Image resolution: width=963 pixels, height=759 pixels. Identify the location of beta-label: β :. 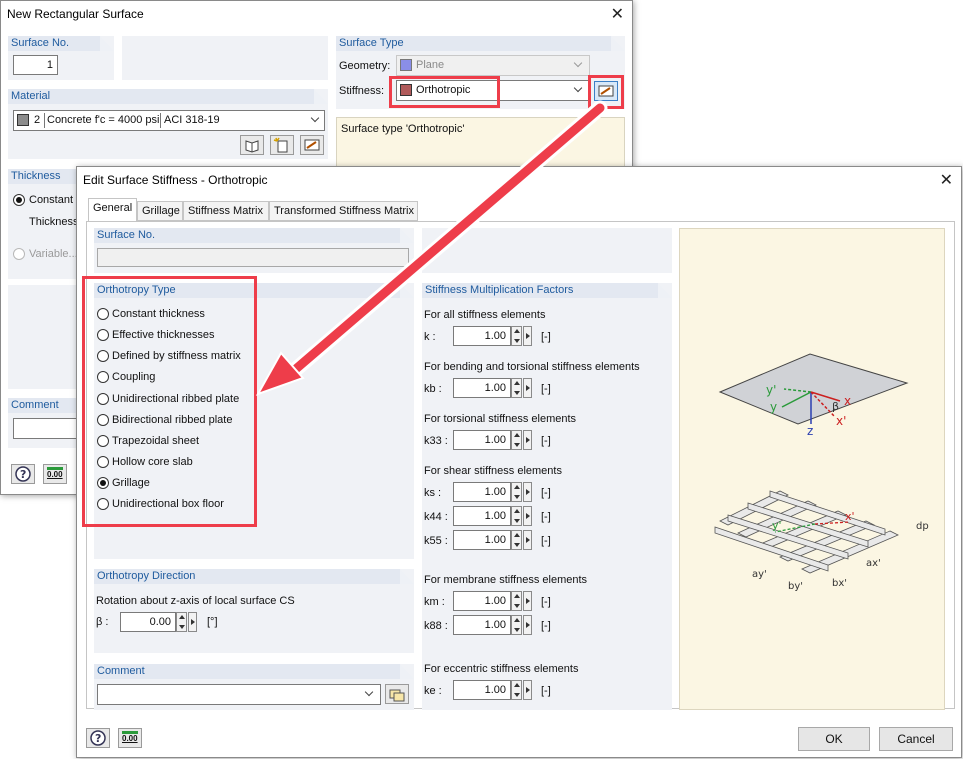
(102, 622).